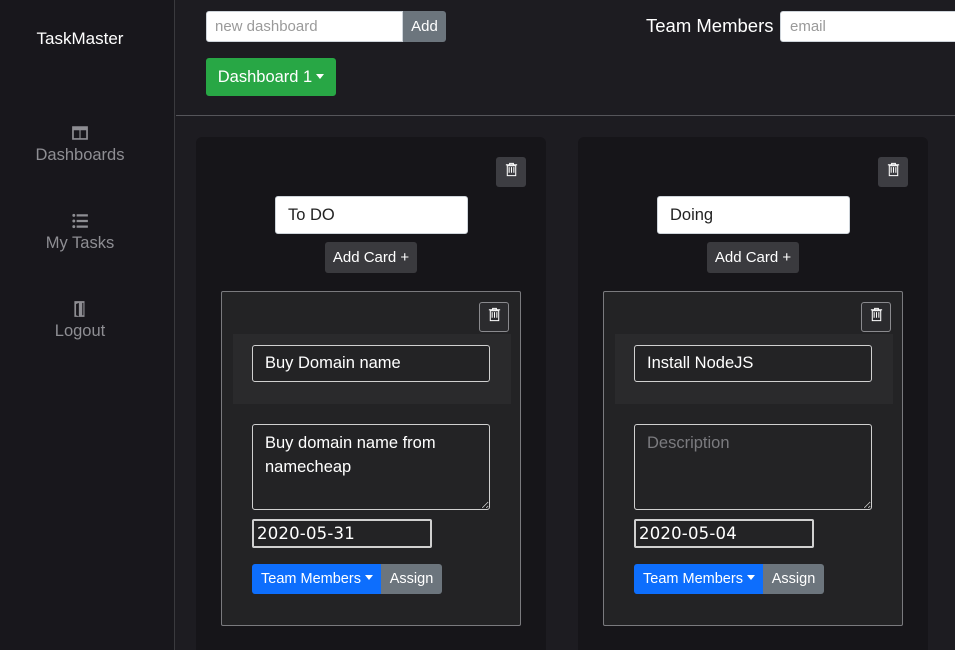 This screenshot has height=650, width=955. I want to click on nav-item-my-tasks: My Tasks, so click(80, 232).